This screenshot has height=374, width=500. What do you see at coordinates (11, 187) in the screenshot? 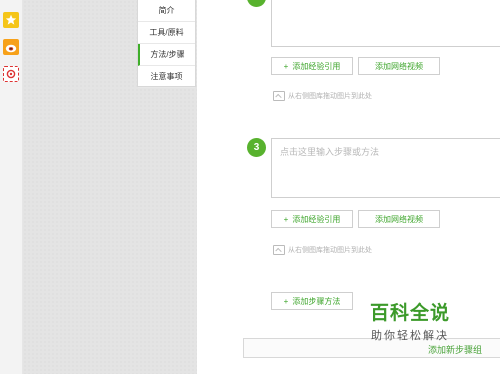
I see `share-sidebar` at bounding box center [11, 187].